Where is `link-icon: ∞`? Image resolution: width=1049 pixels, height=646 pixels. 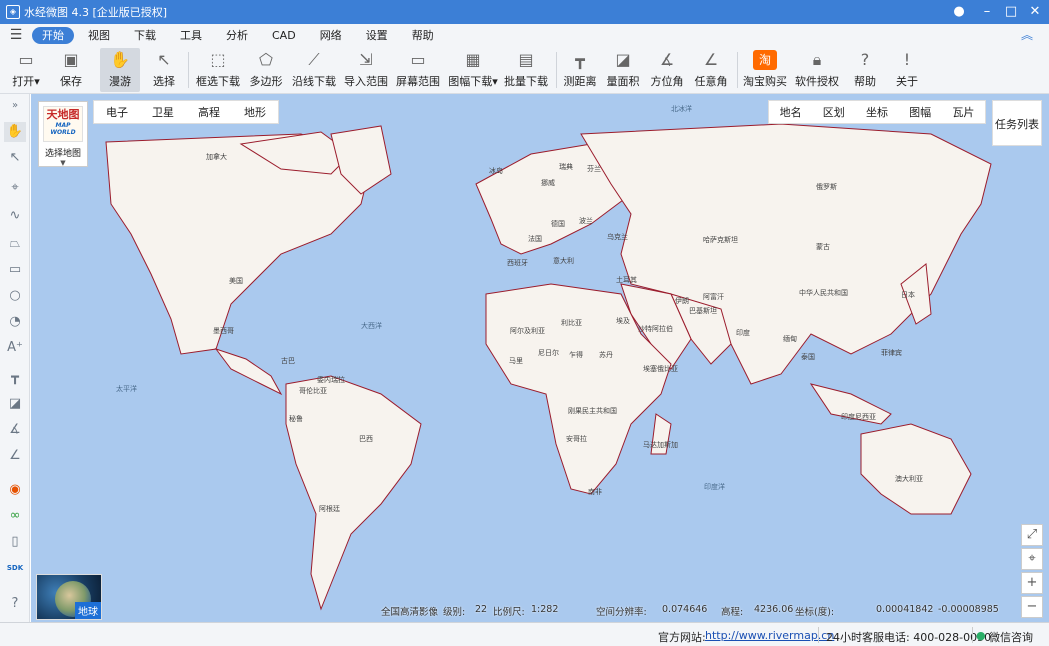 link-icon: ∞ is located at coordinates (15, 516).